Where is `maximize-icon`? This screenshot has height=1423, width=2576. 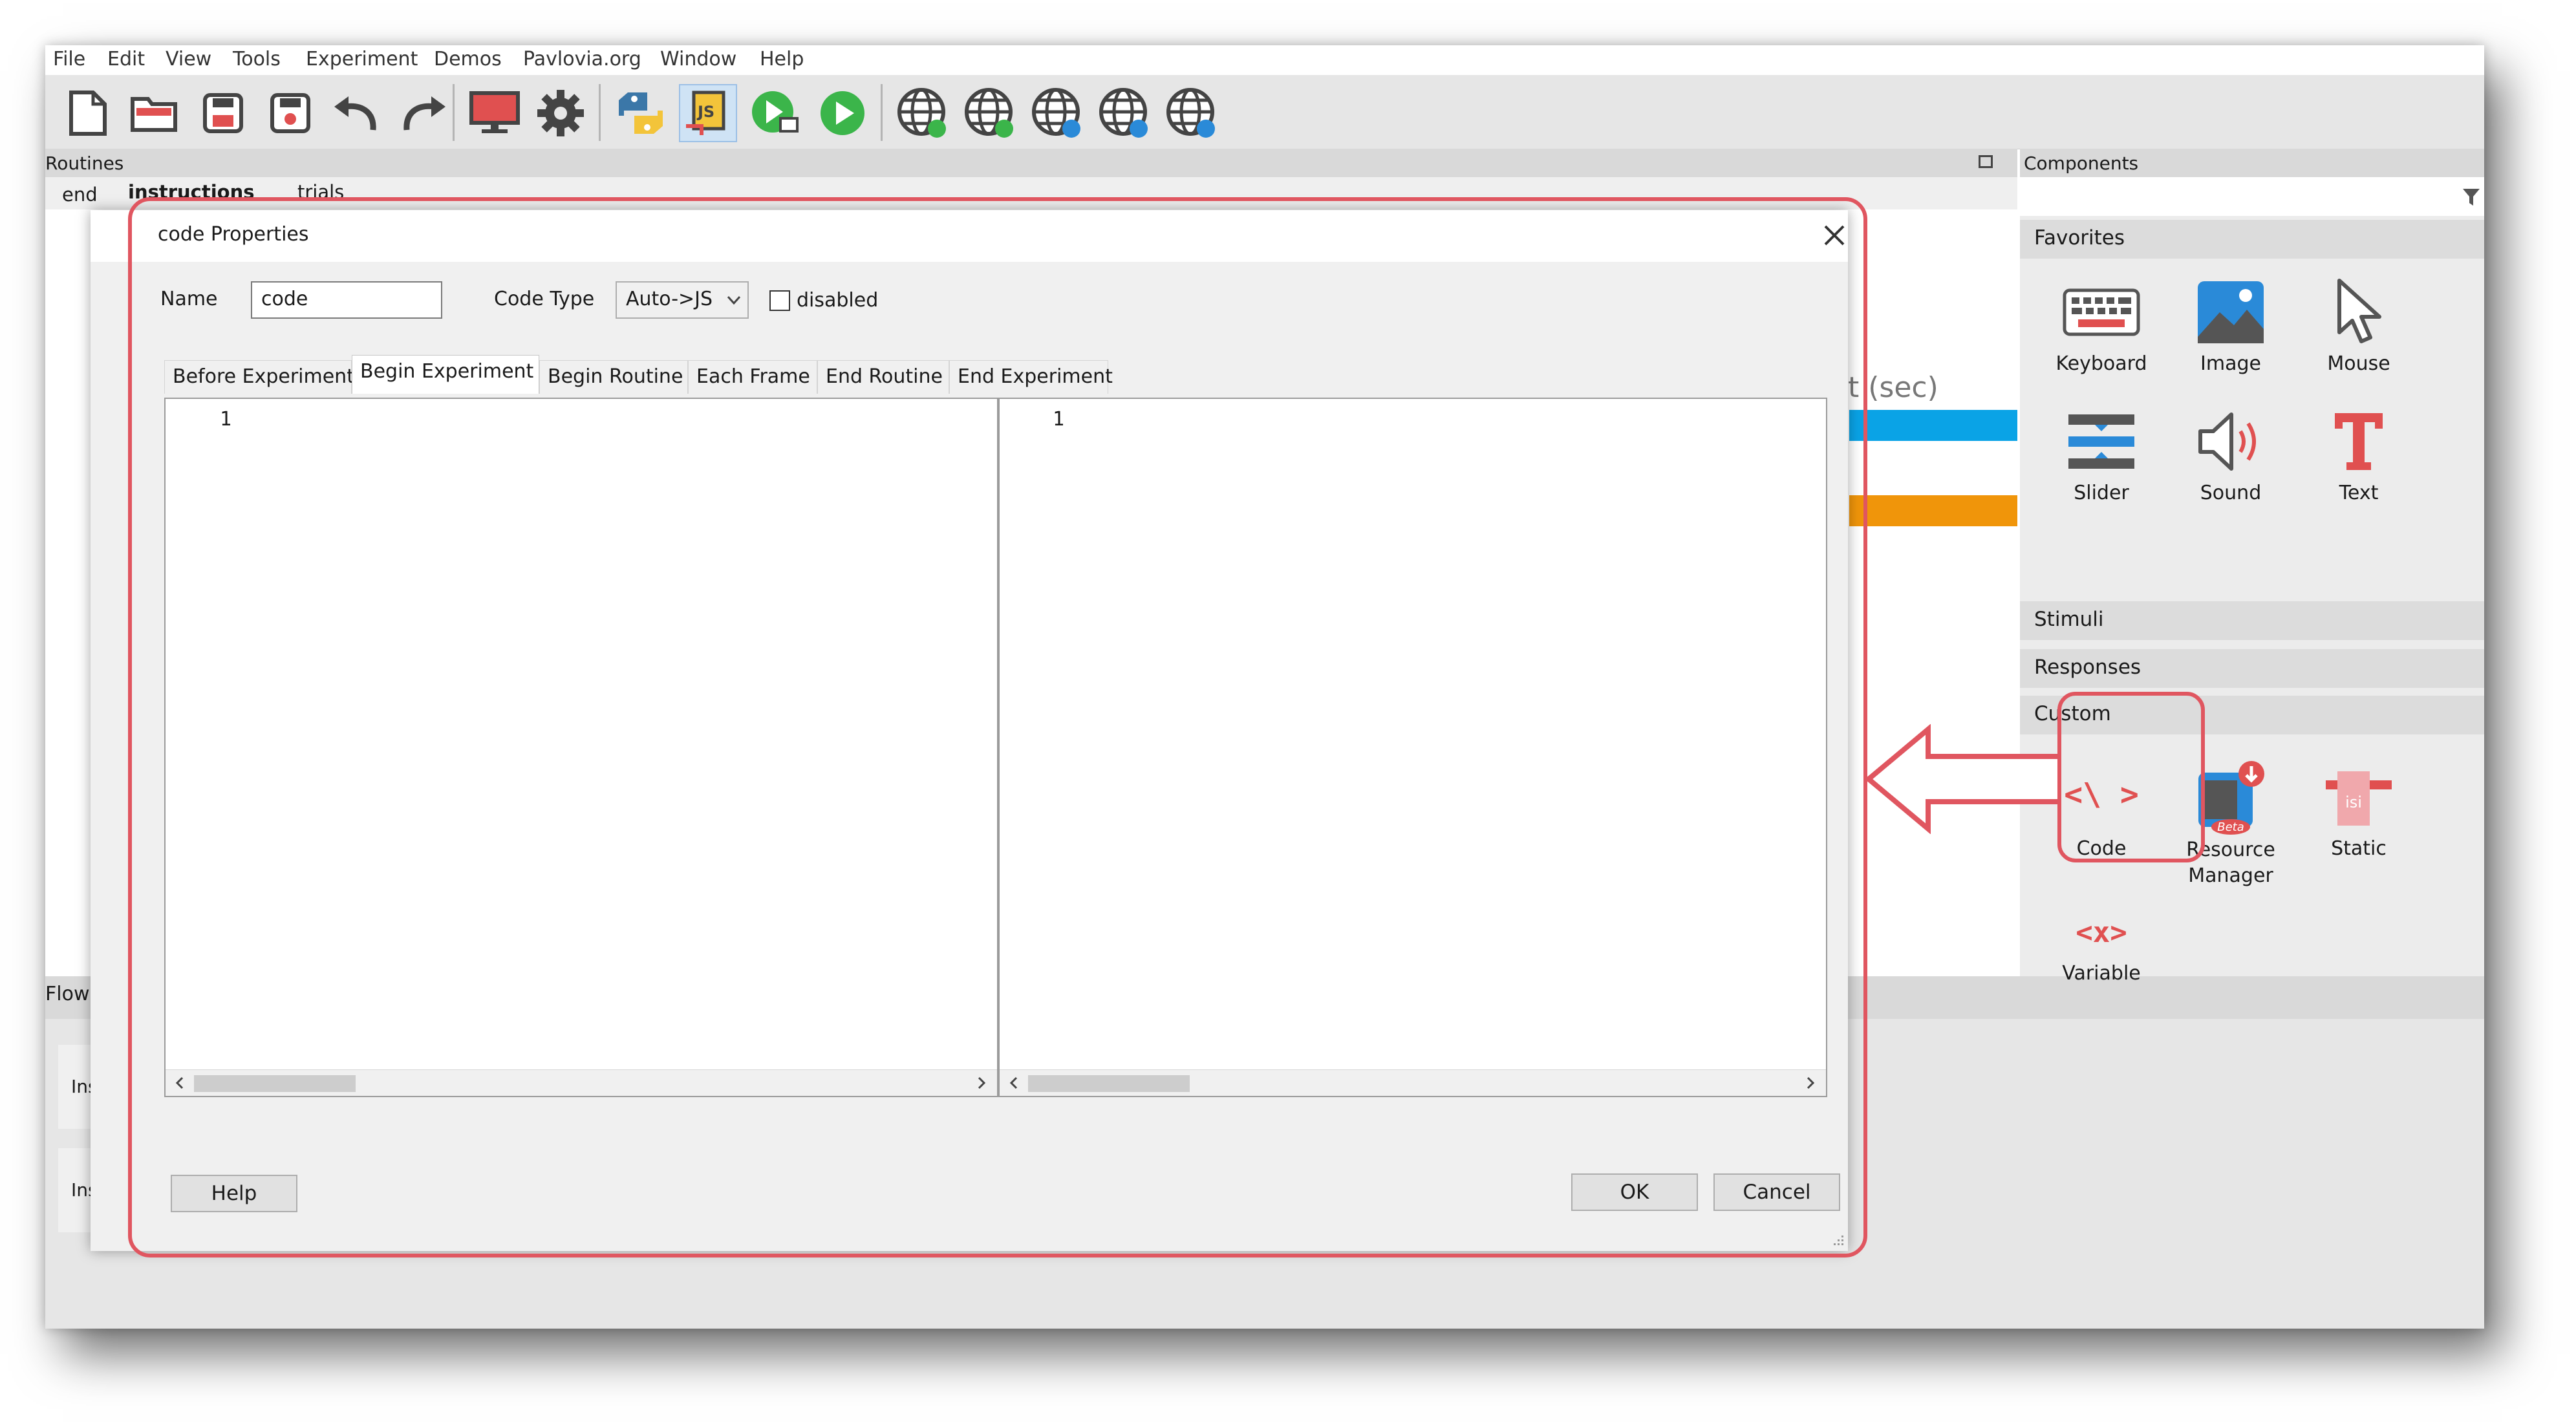
maximize-icon is located at coordinates (1986, 161).